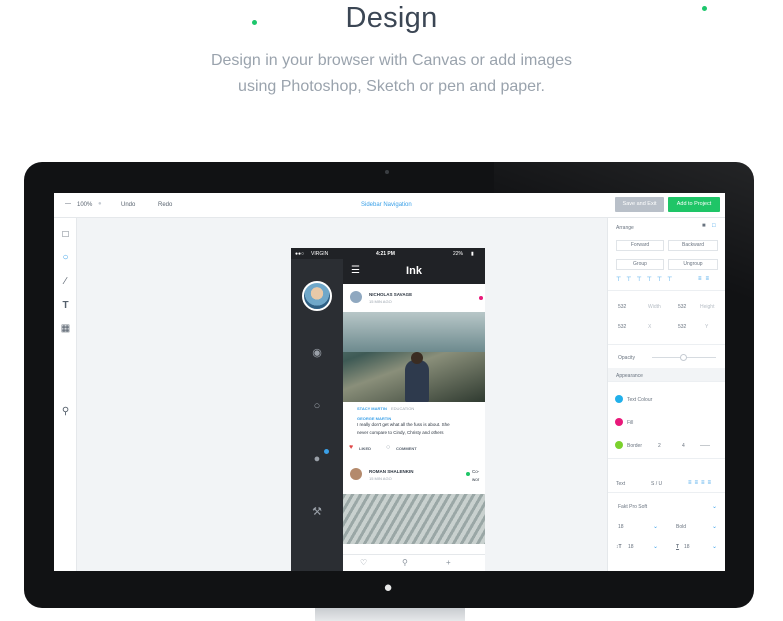  I want to click on signal-icon: ●●○, so click(300, 254).